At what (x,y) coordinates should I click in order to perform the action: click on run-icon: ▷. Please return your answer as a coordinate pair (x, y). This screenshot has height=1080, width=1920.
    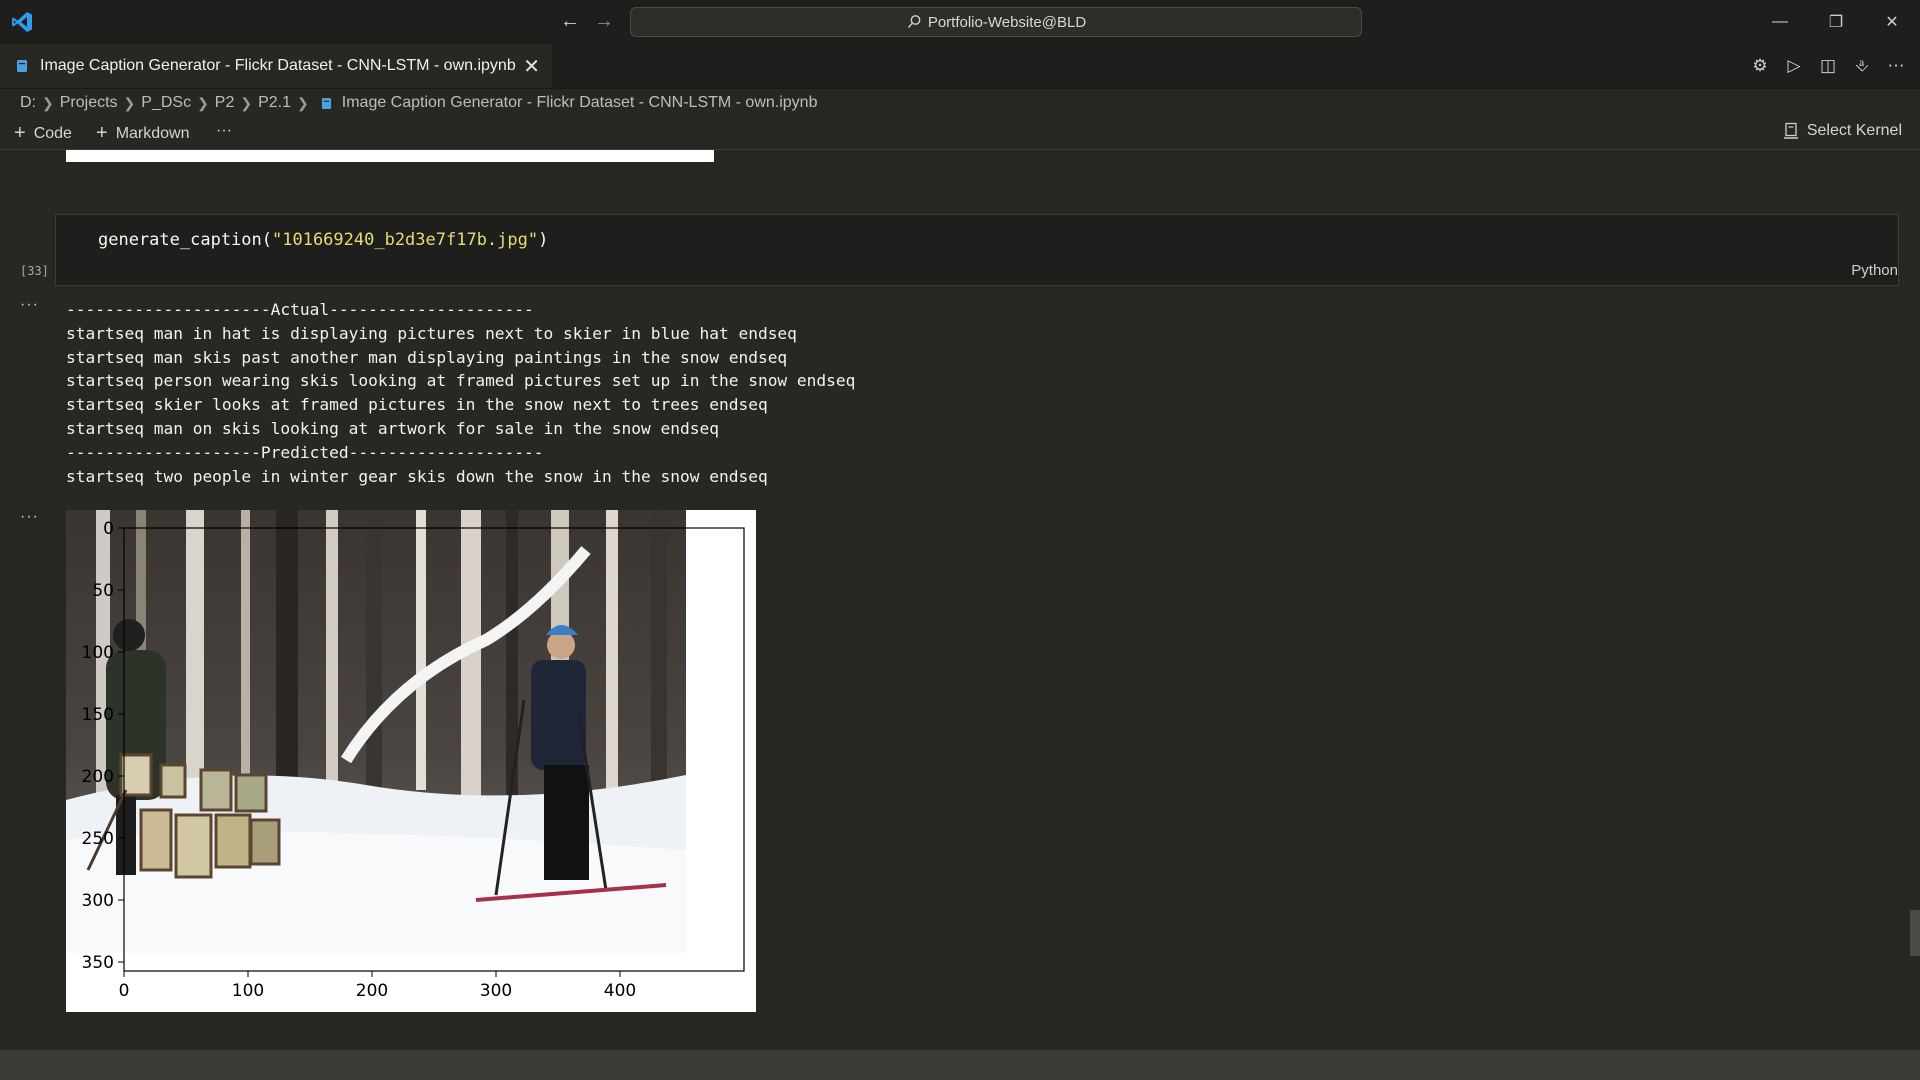
    Looking at the image, I should click on (1794, 66).